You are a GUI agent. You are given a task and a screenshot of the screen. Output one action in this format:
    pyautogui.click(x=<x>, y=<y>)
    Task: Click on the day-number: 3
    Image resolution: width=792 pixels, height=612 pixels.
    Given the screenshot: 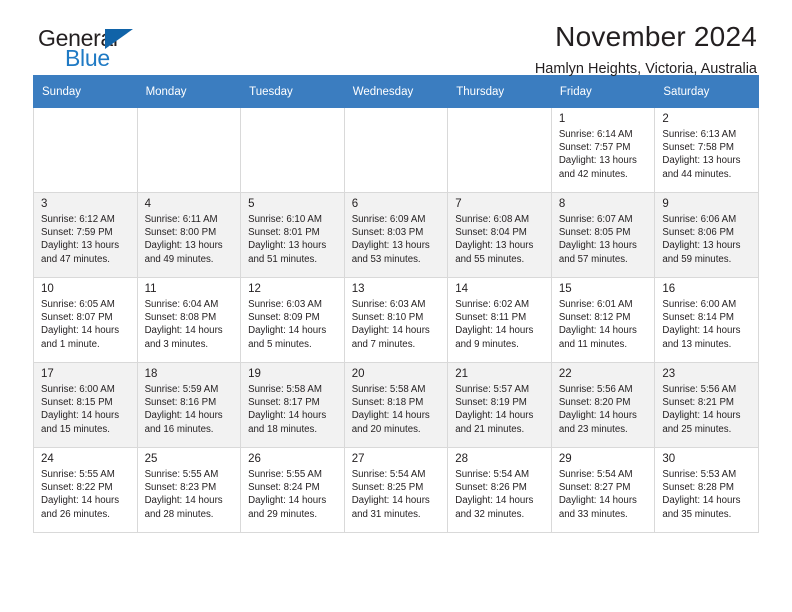 What is the action you would take?
    pyautogui.click(x=44, y=204)
    